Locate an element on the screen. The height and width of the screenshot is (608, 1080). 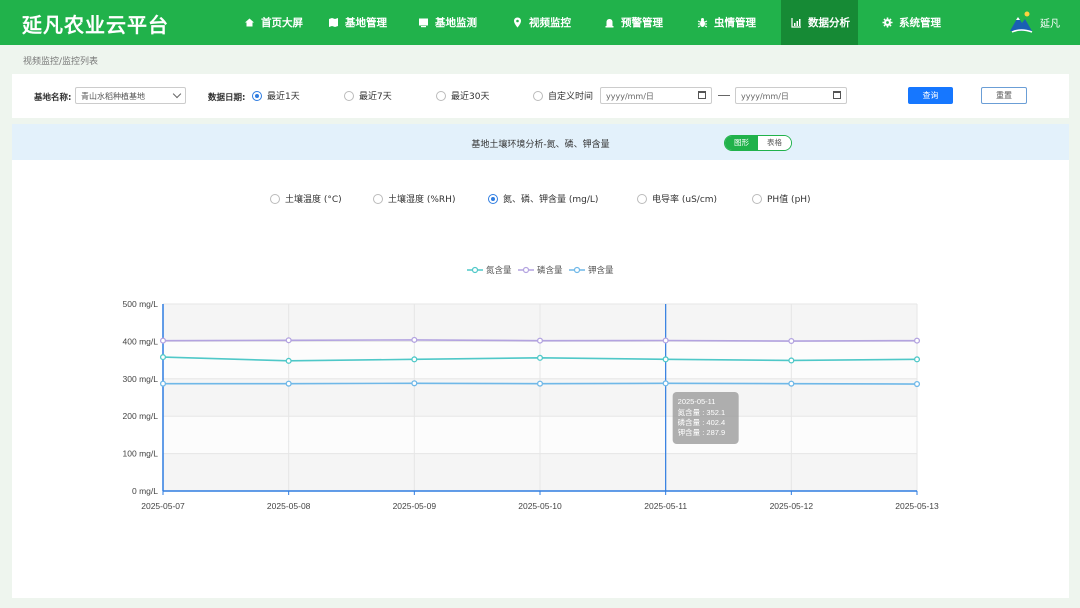
nav-label: 基地管理 is located at coordinates (366, 23).